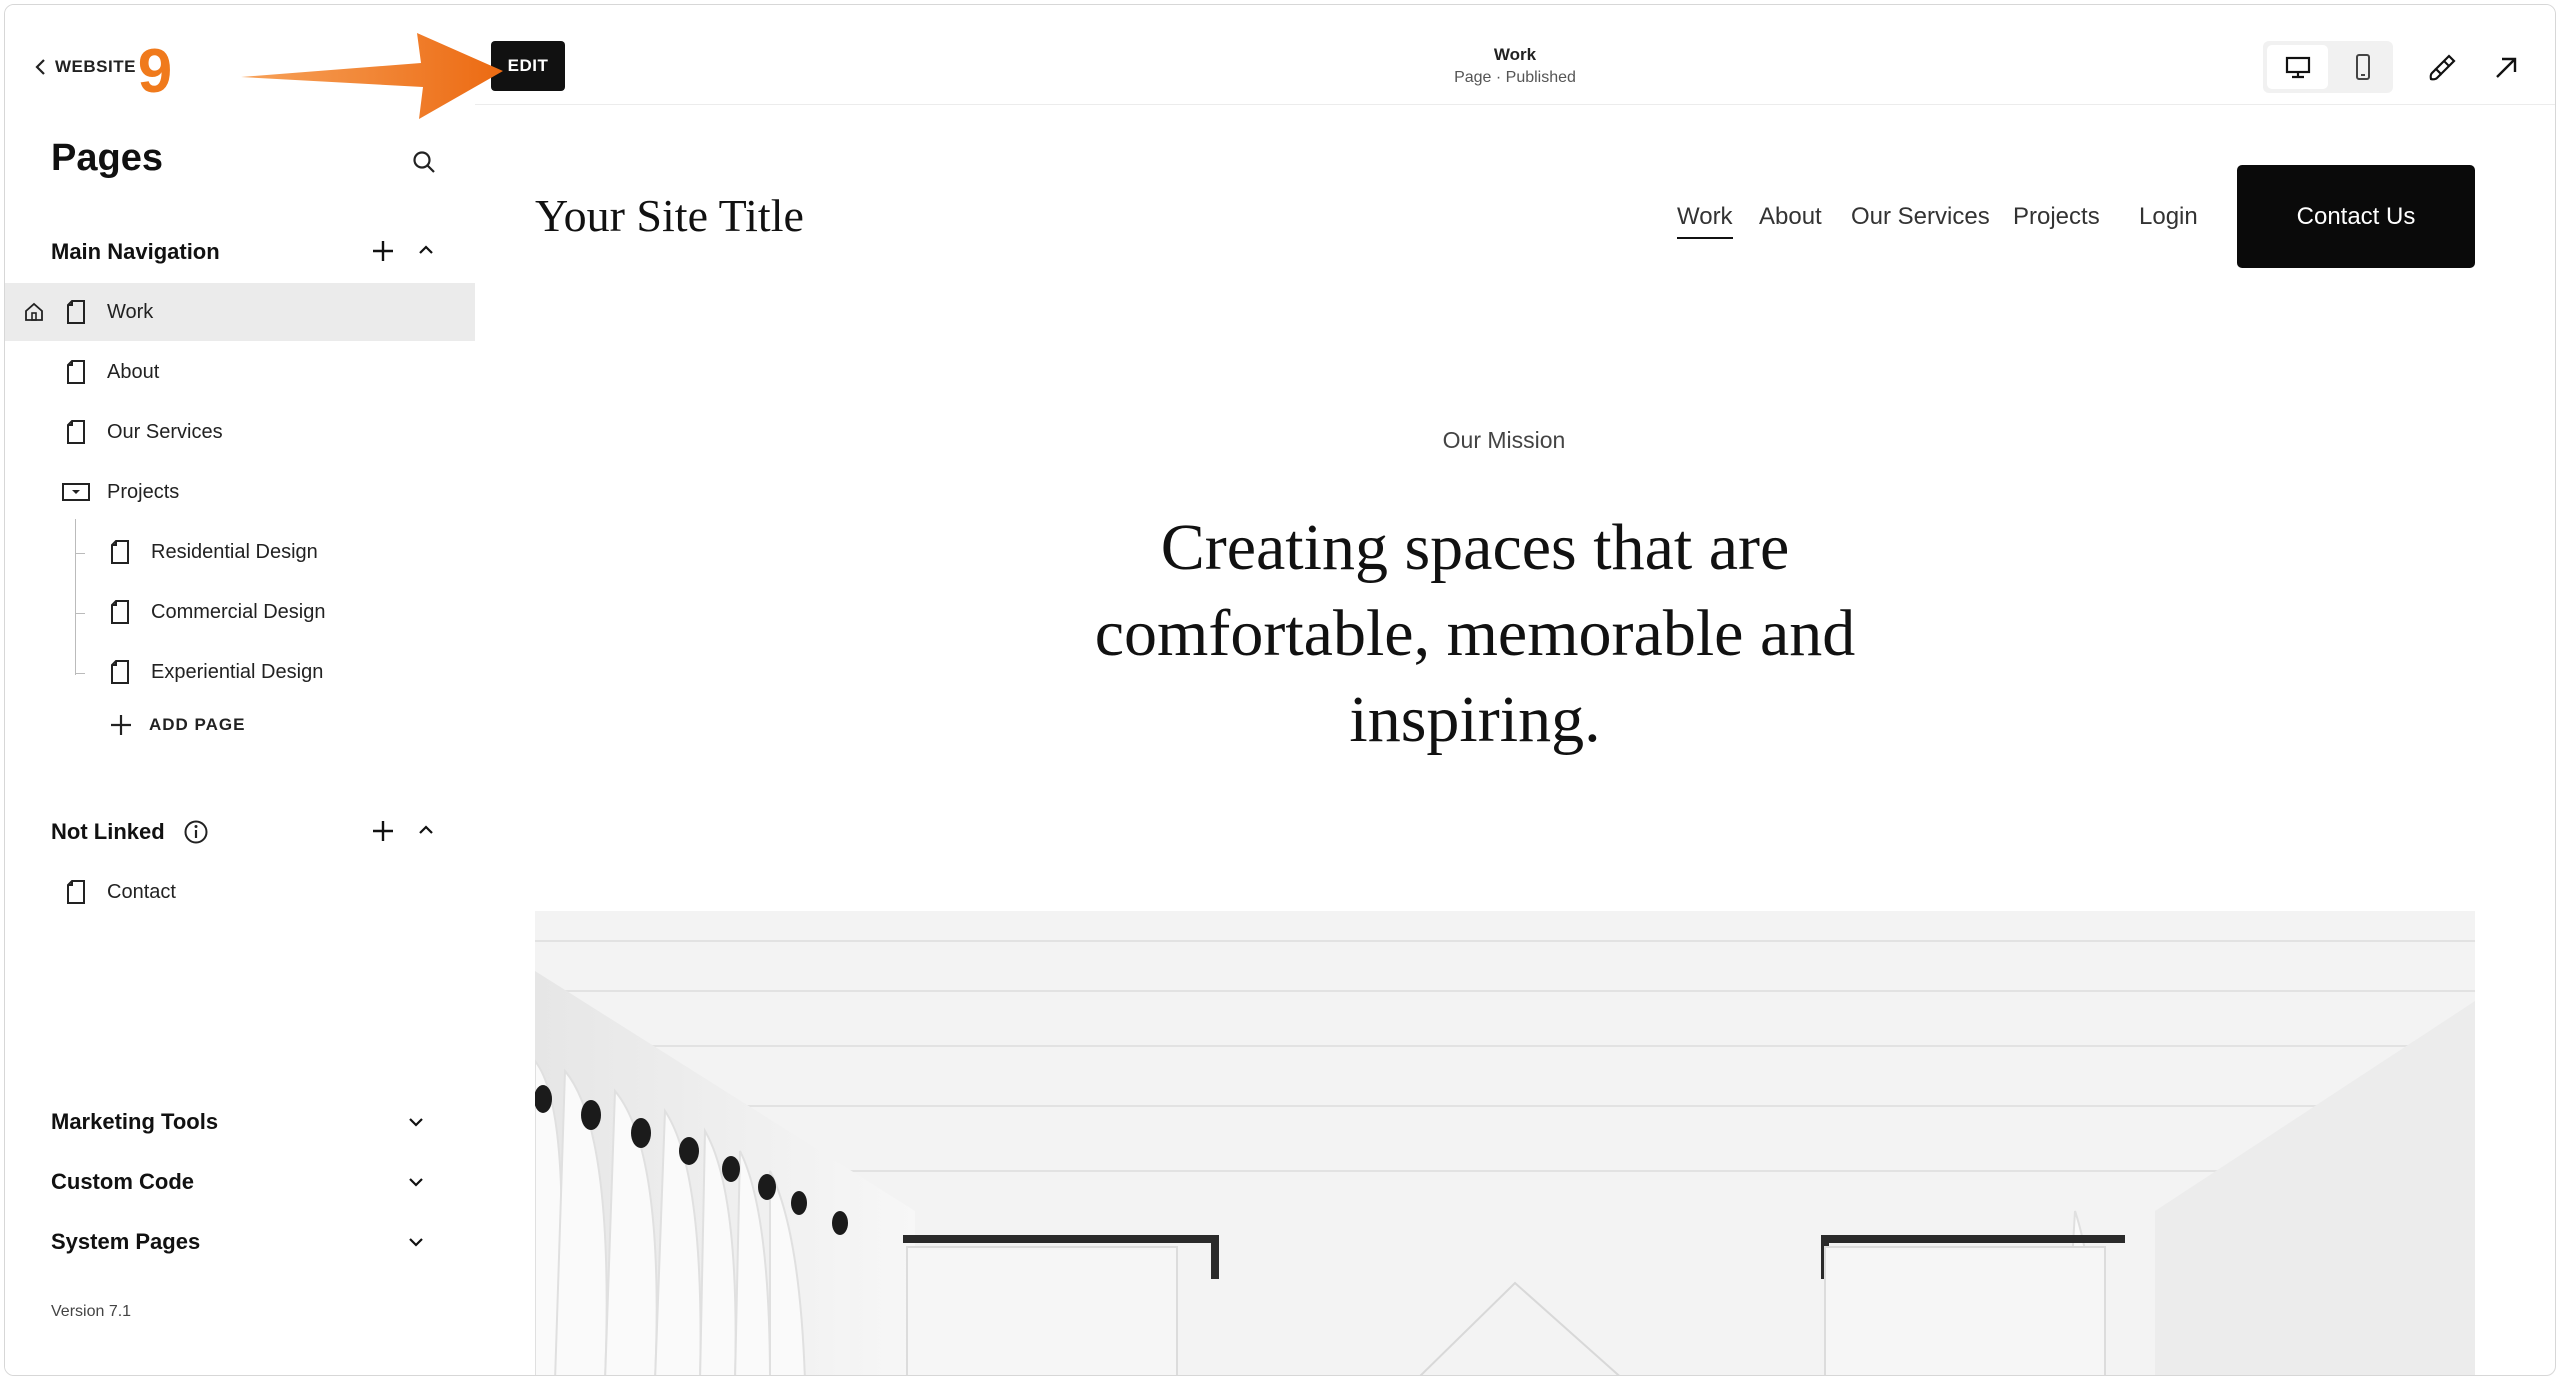 This screenshot has width=2560, height=1380. I want to click on add-page-label: ADD PAGE, so click(197, 724).